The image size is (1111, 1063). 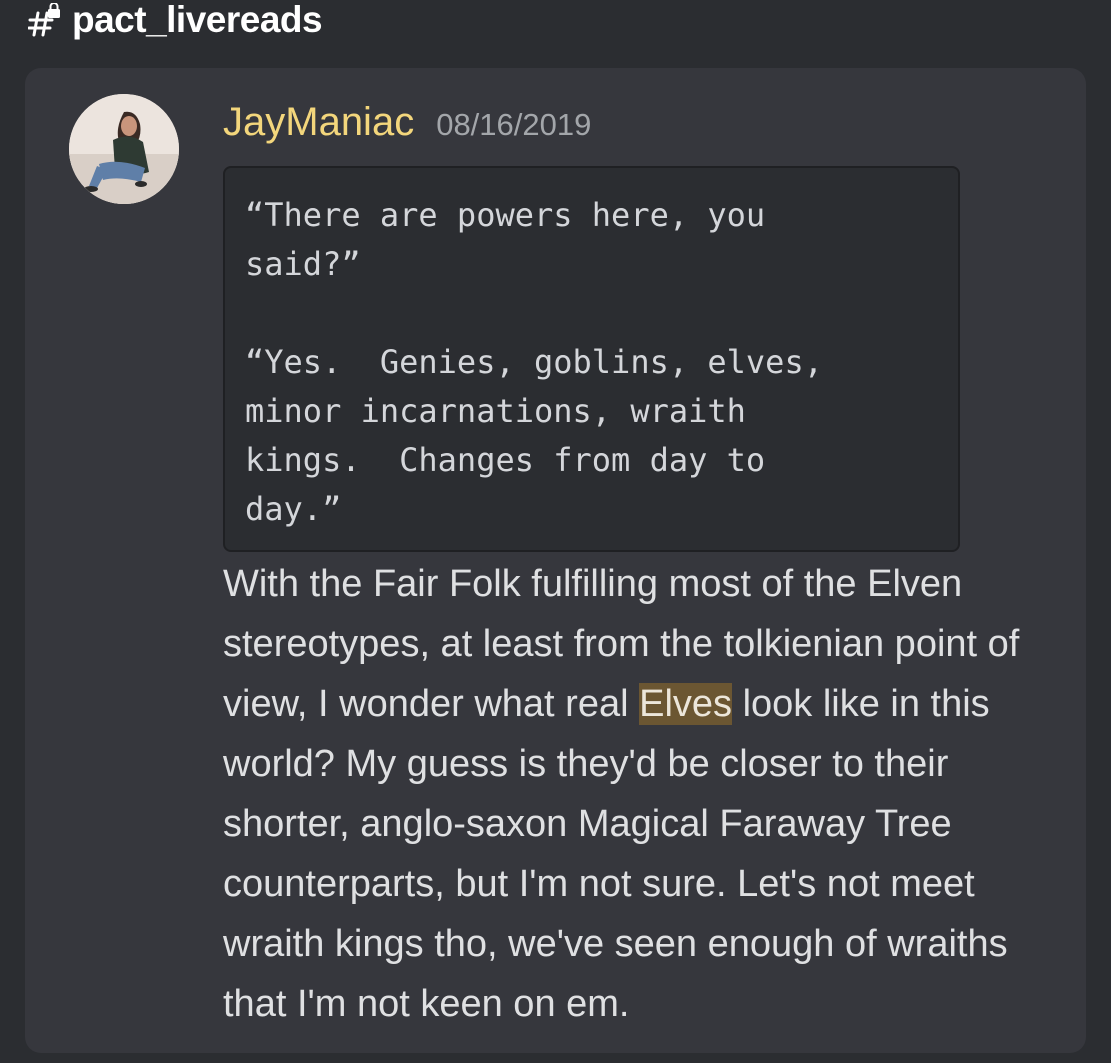 What do you see at coordinates (124, 149) in the screenshot?
I see `avatar` at bounding box center [124, 149].